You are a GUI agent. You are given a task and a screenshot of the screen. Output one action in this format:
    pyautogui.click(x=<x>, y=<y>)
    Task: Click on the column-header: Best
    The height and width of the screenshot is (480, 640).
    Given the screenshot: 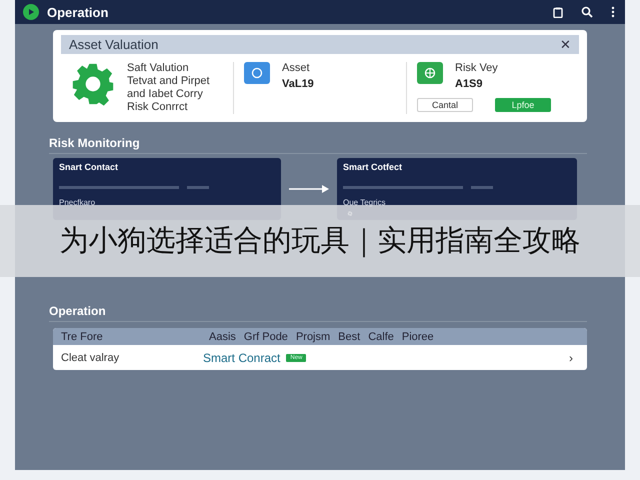 What is the action you would take?
    pyautogui.click(x=350, y=336)
    